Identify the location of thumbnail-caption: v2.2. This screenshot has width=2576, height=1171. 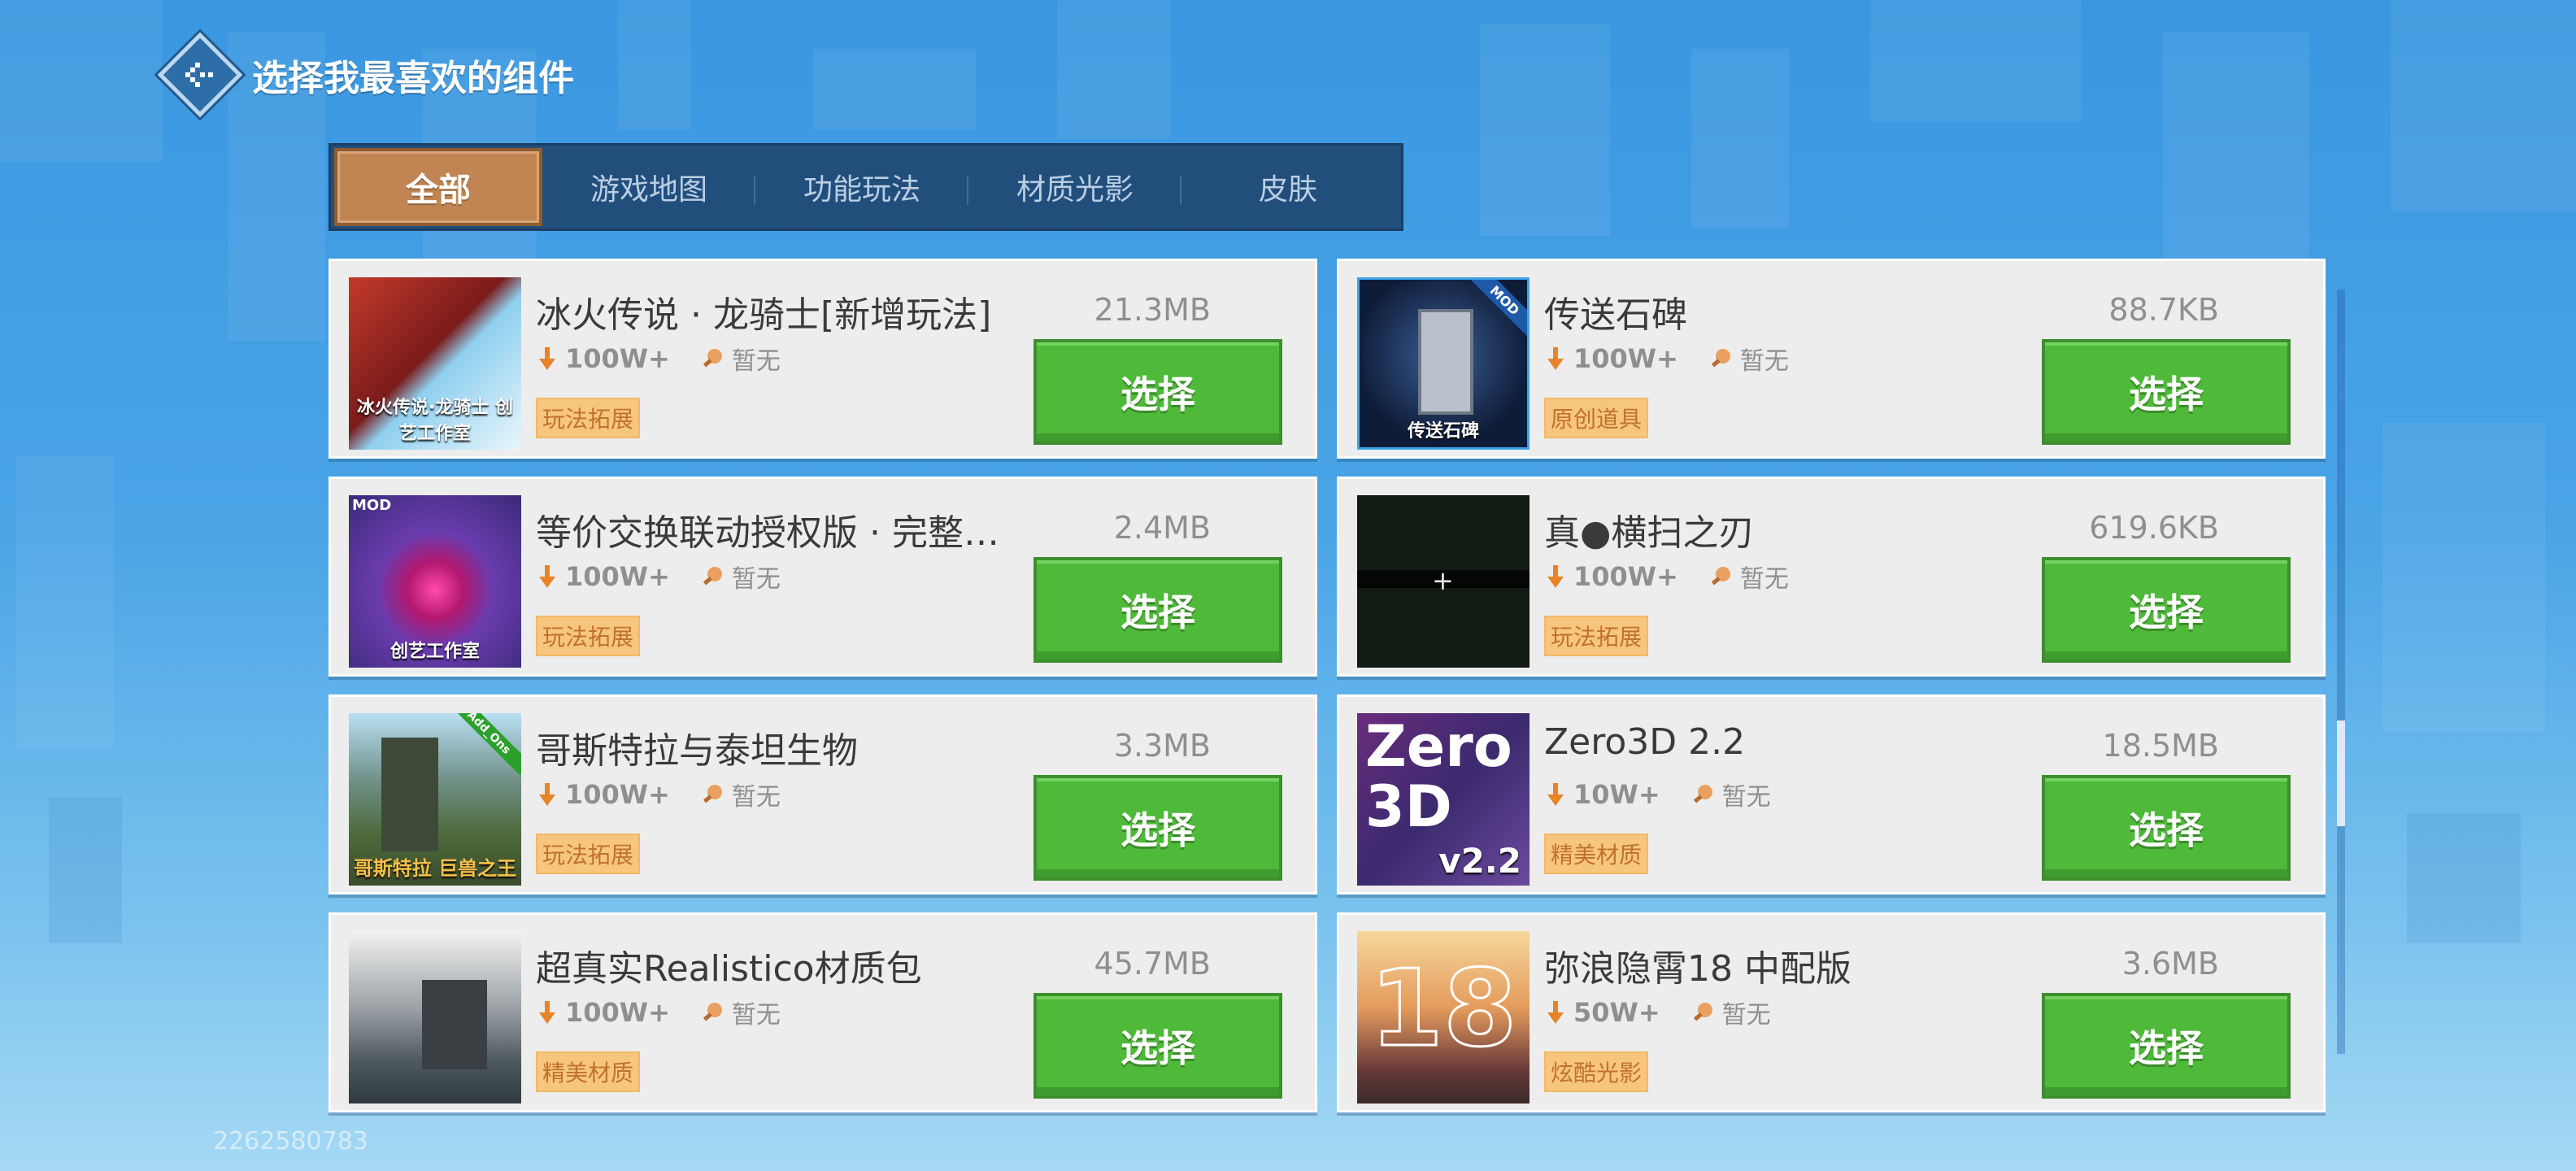
(1479, 861).